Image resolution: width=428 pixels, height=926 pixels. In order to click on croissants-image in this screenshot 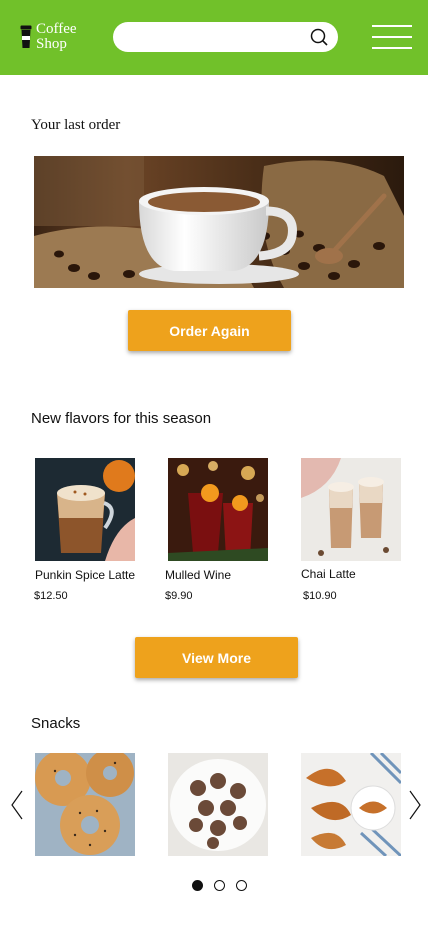, I will do `click(351, 804)`.